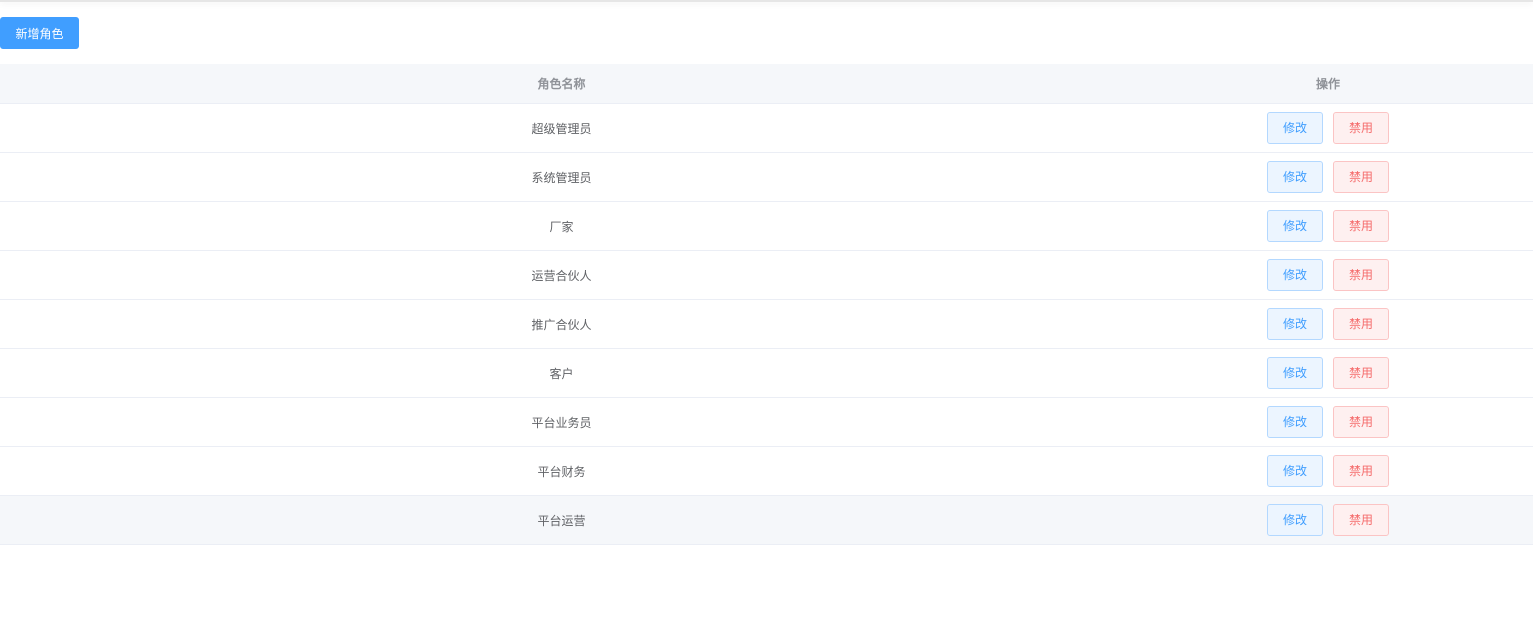 This screenshot has width=1533, height=618. What do you see at coordinates (766, 520) in the screenshot?
I see `table-row: 平台运营 修改 禁用` at bounding box center [766, 520].